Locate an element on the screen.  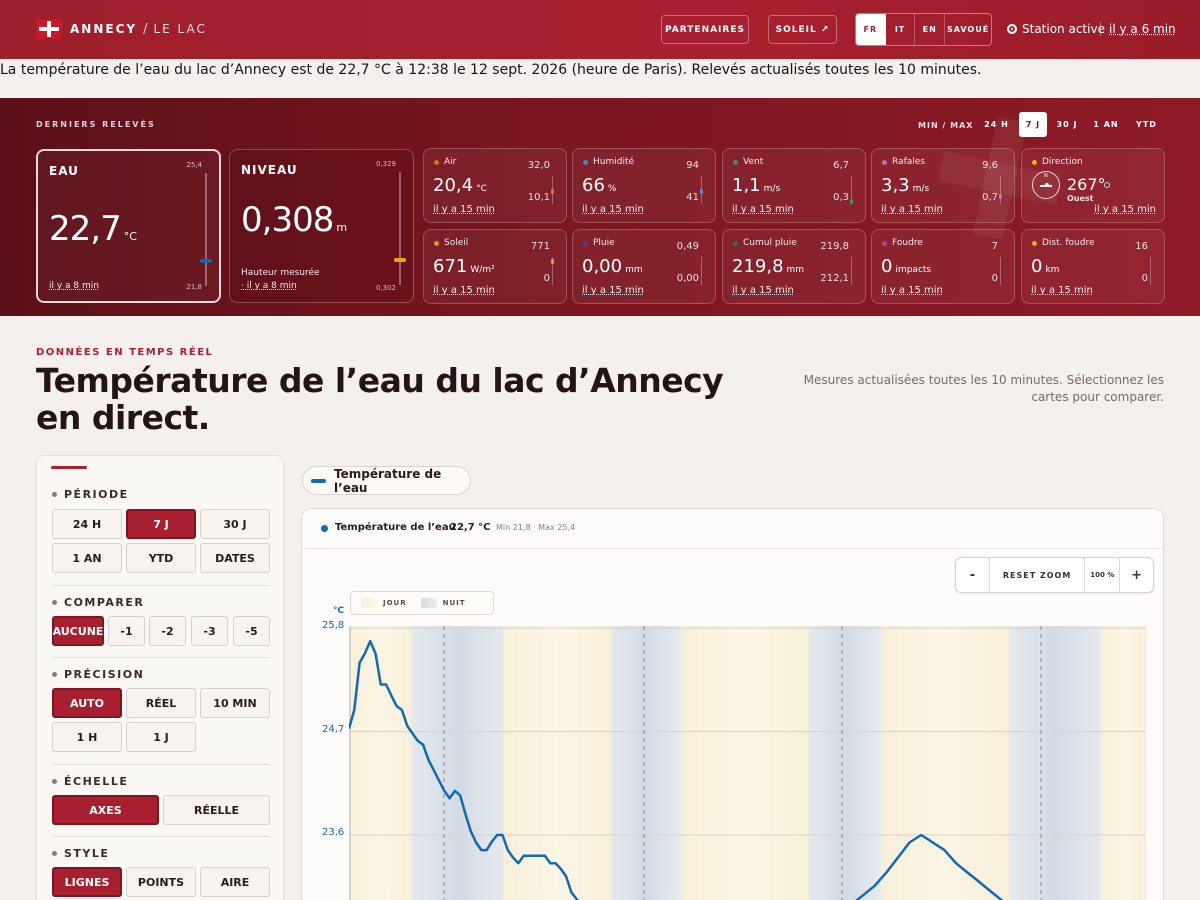
zoom-in-button: + is located at coordinates (1136, 575).